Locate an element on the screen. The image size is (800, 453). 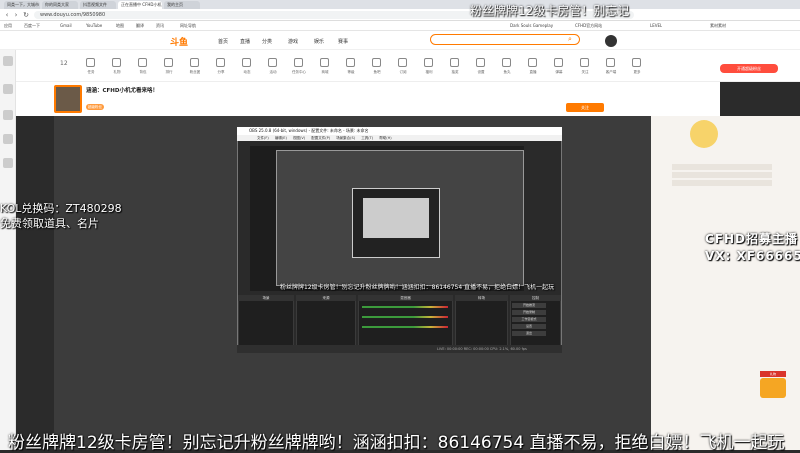
toolbar-item-label: 商城 is located at coordinates (325, 72).